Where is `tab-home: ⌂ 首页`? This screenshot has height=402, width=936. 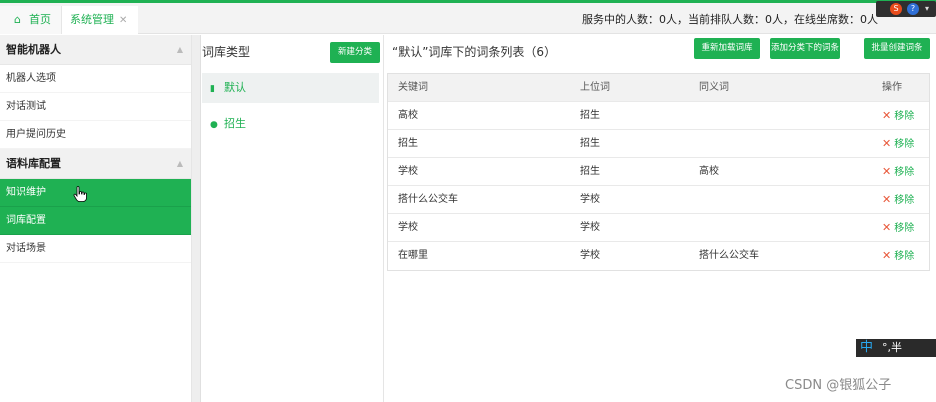
tab-home: ⌂ 首页 is located at coordinates (31, 20).